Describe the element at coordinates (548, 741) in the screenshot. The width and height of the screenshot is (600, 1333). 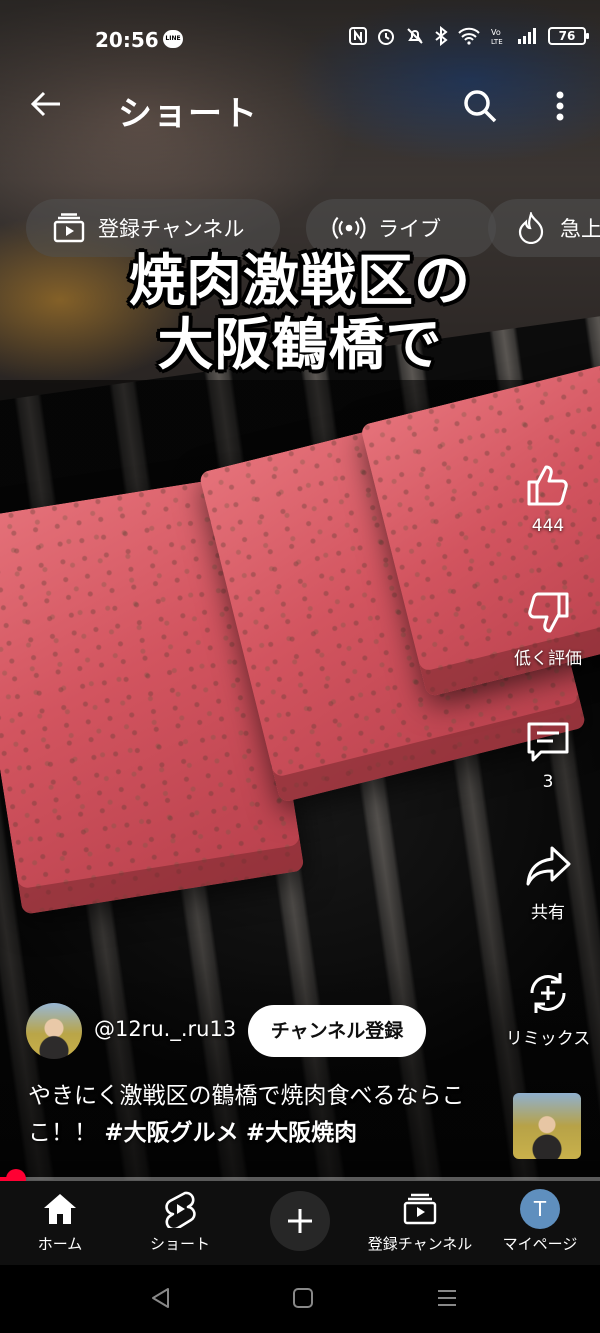
I see `comment-icon` at that location.